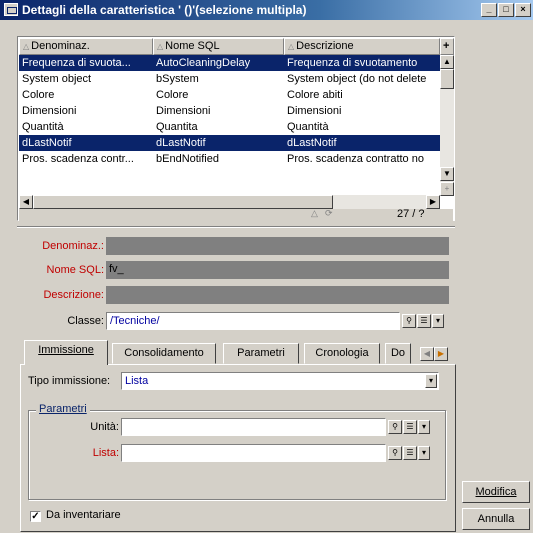  Describe the element at coordinates (315, 95) in the screenshot. I see `table-cell: Colore abiti` at that location.